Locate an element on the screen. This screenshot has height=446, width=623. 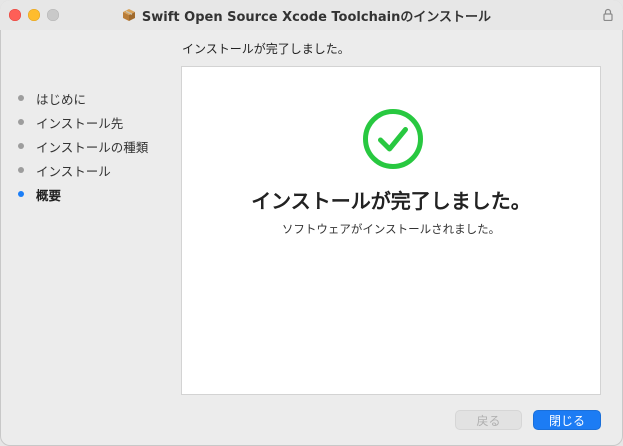
completion-title: インストールが完了しました。 is located at coordinates (391, 201).